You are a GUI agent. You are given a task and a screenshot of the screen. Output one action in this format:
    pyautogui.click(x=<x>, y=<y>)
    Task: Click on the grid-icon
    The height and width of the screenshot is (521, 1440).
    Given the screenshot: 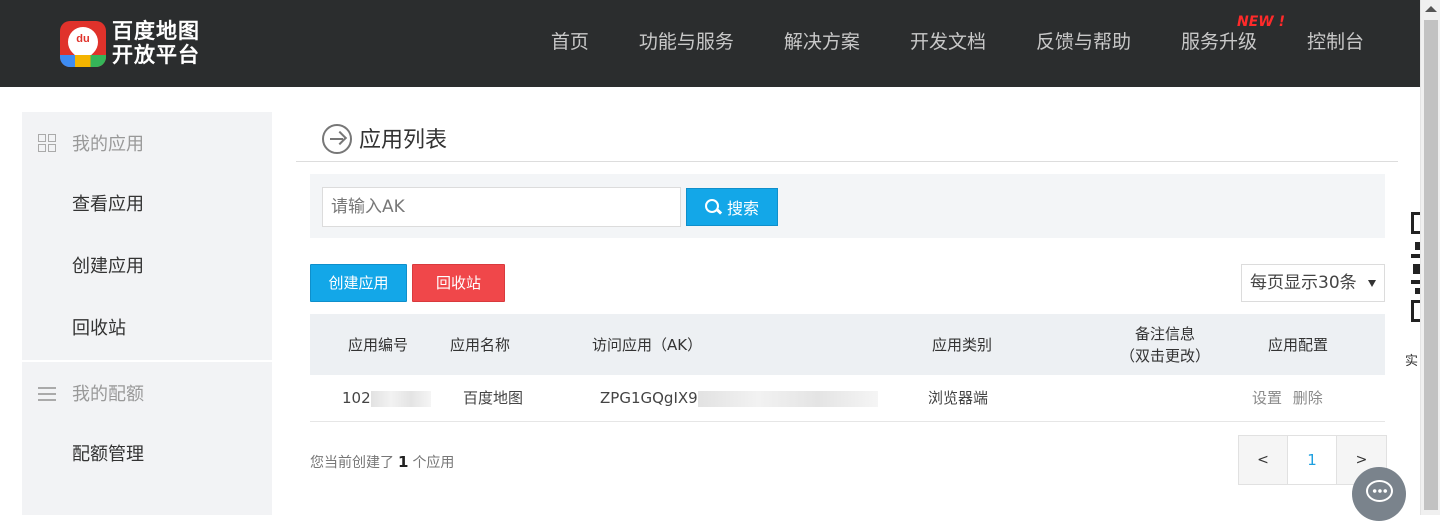 What is the action you would take?
    pyautogui.click(x=47, y=143)
    